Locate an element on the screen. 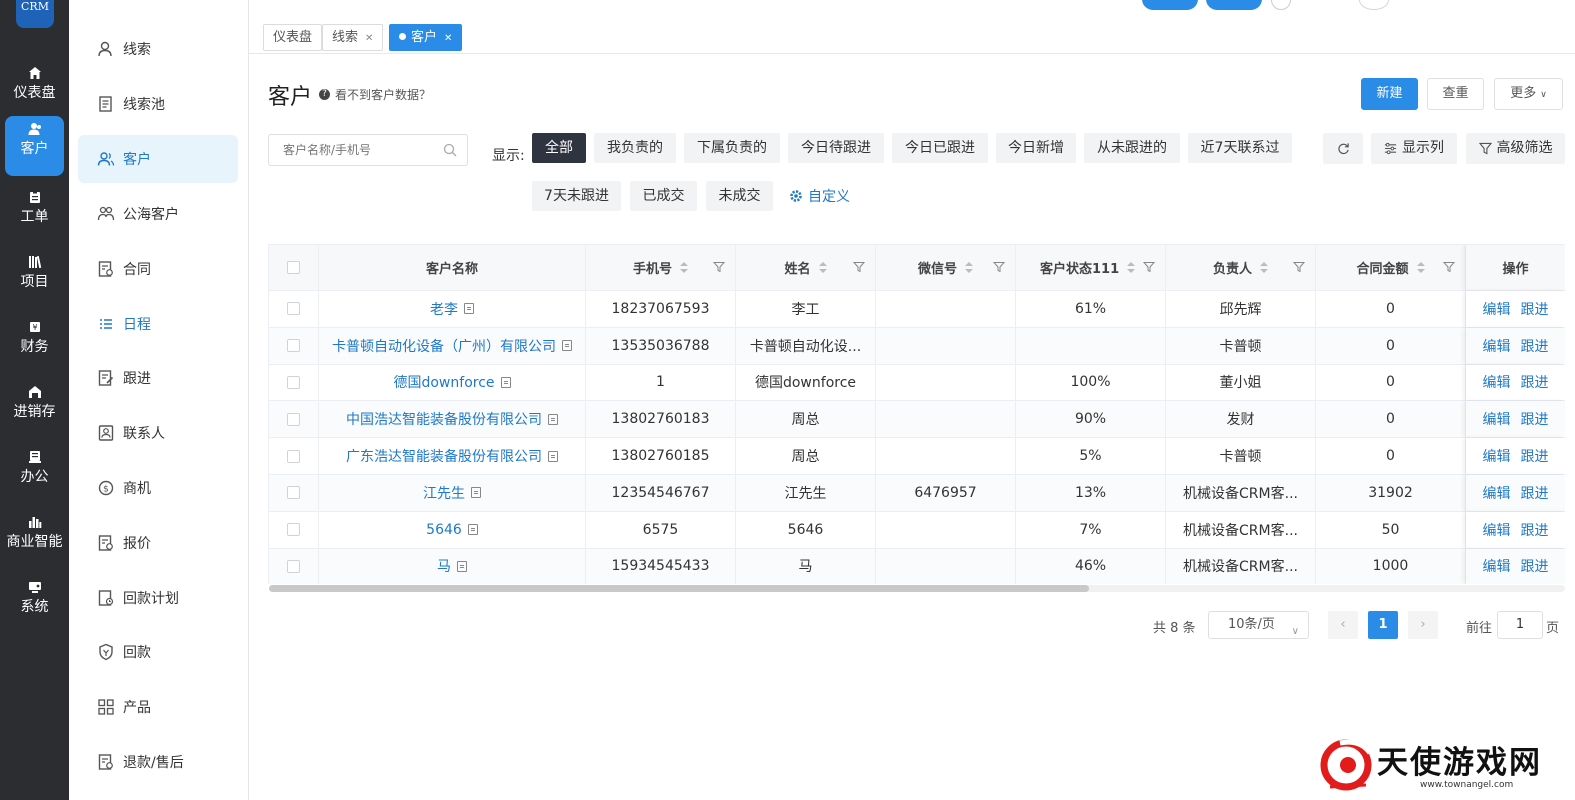 This screenshot has height=800, width=1575. sidebar-item-schedule: 日程 is located at coordinates (158, 324).